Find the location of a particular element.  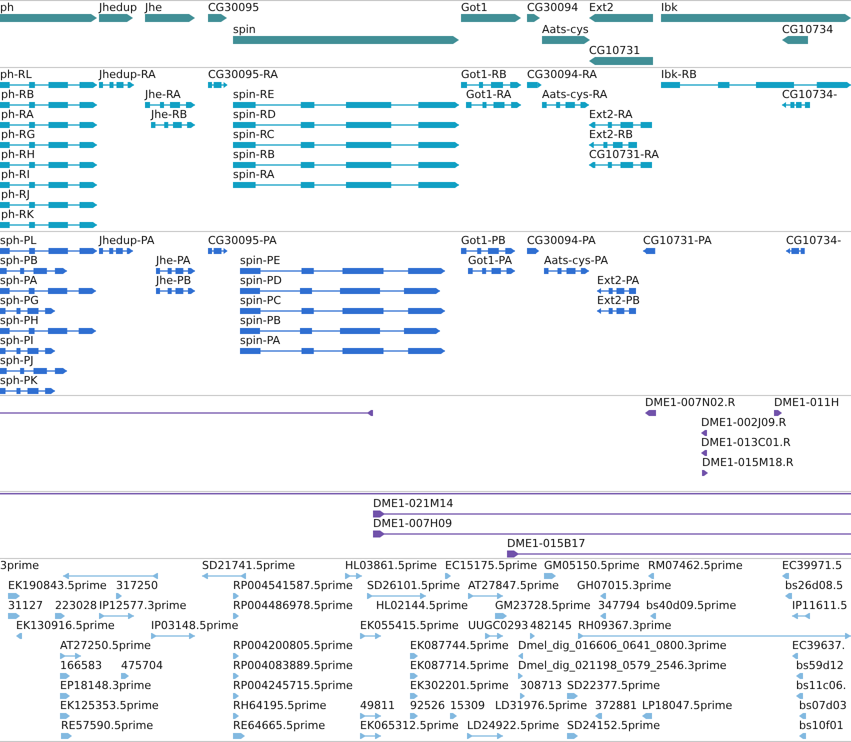

feature-label: Aats-cys-RA is located at coordinates (575, 95).